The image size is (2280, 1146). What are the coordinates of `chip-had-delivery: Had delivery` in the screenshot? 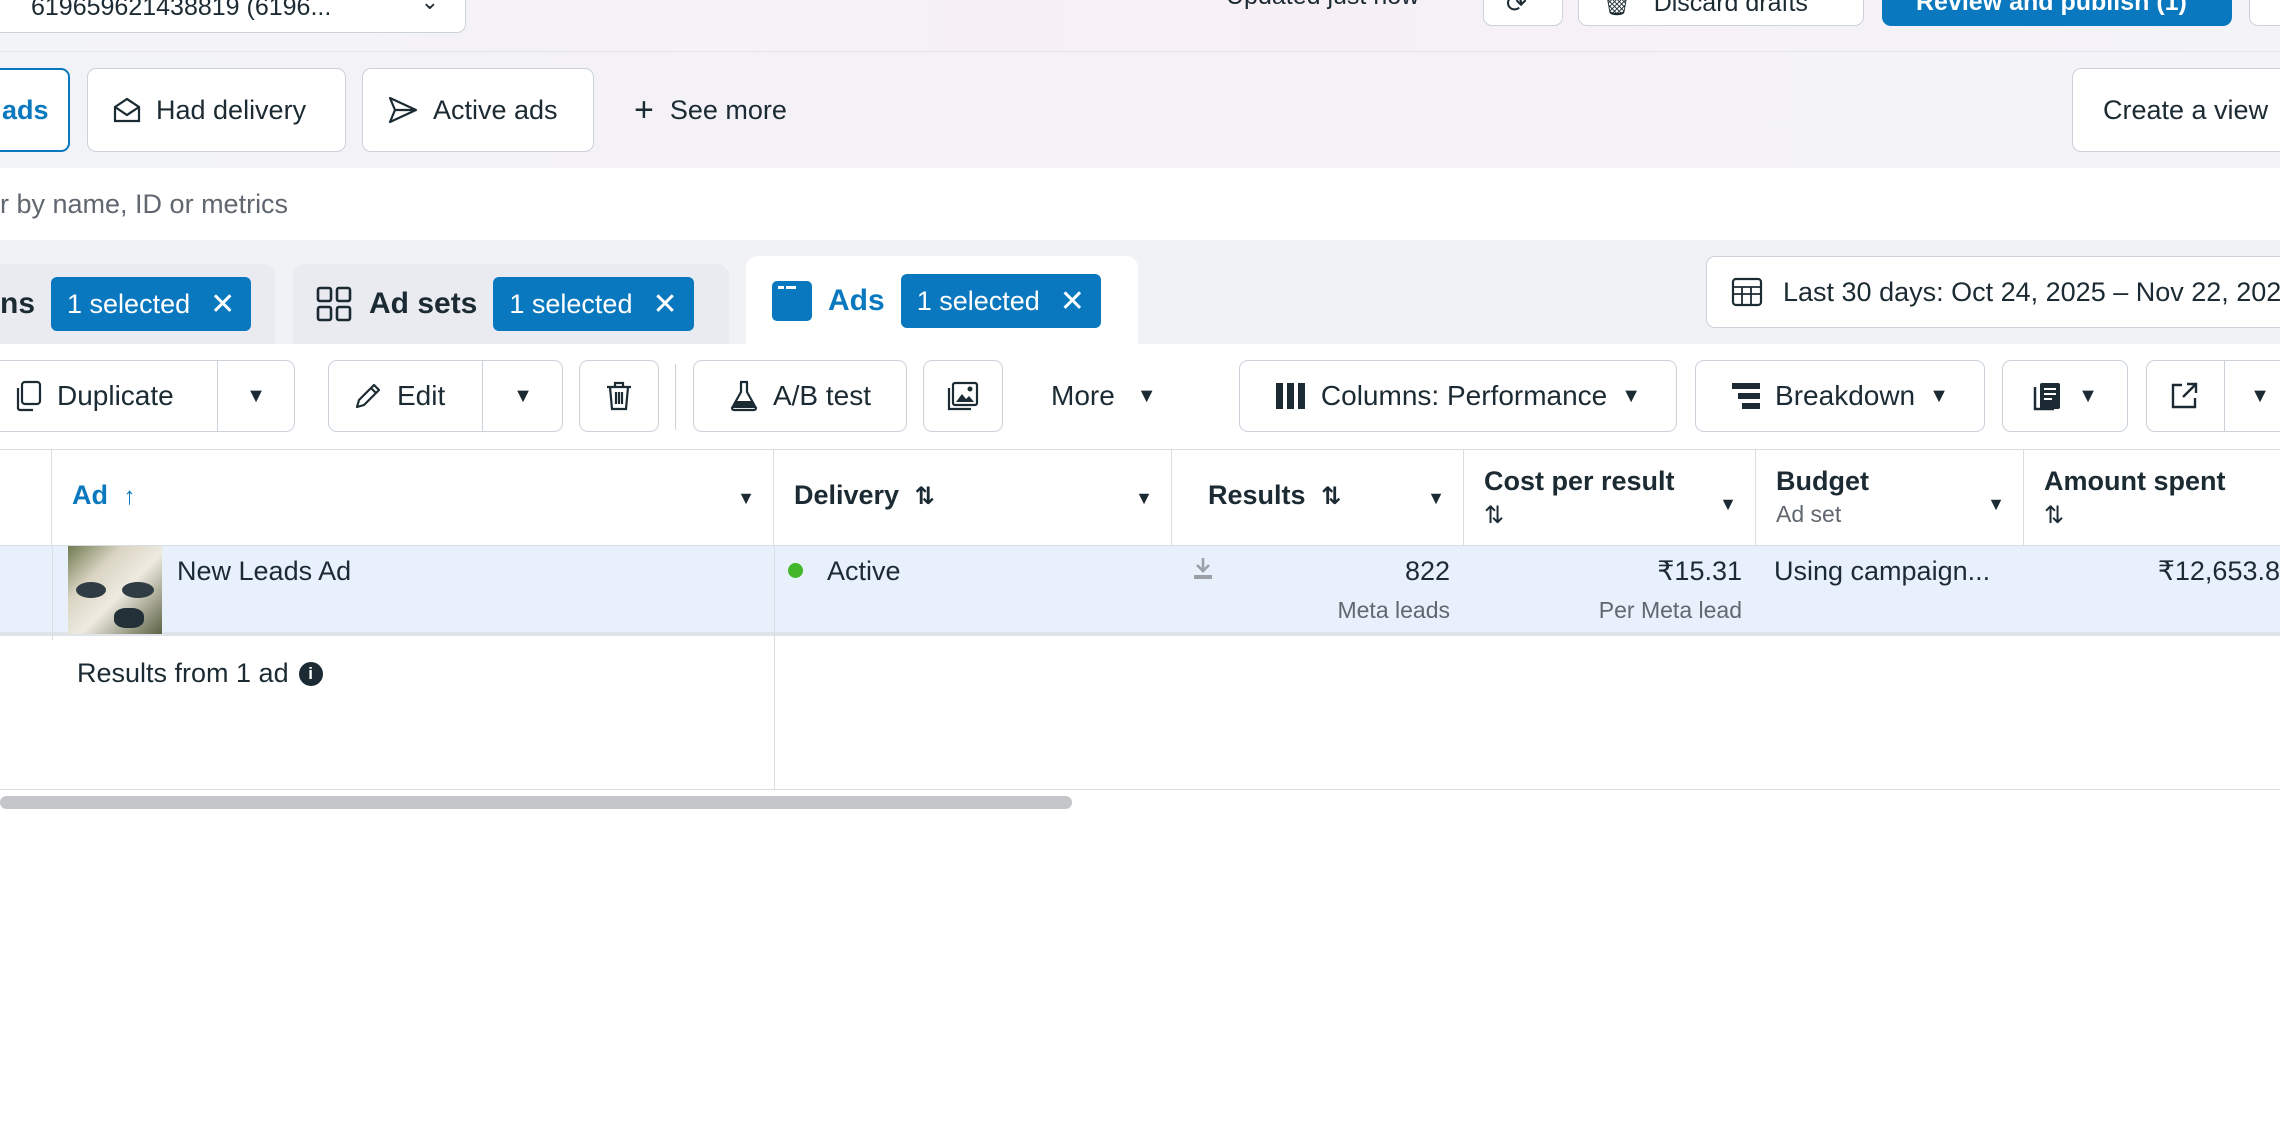 It's located at (216, 110).